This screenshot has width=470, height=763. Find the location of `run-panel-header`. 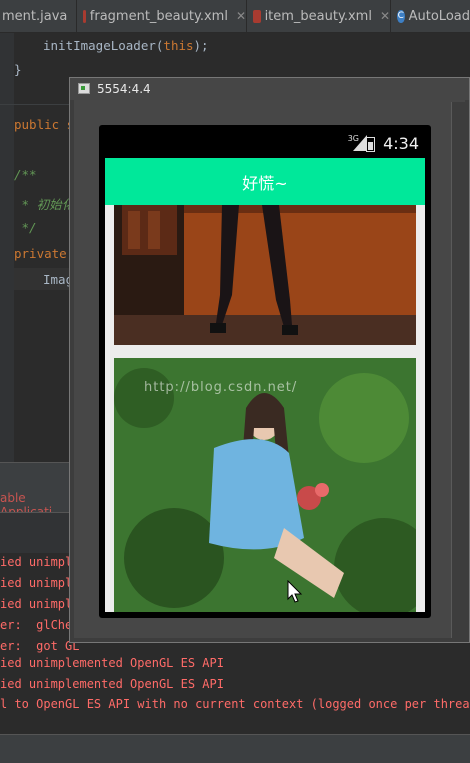

run-panel-header is located at coordinates (35, 474).